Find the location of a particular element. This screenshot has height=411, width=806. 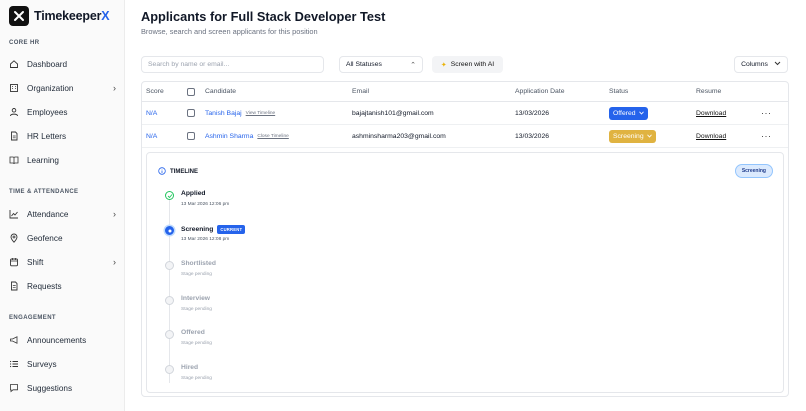

sidebar-item-learning: Learning is located at coordinates (62, 160).